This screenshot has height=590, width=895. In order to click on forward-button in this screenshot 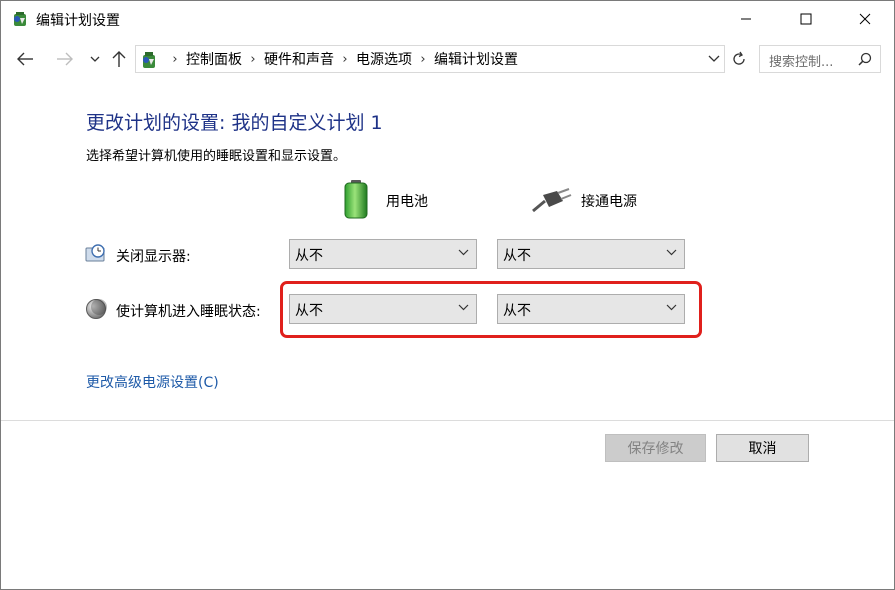, I will do `click(65, 59)`.